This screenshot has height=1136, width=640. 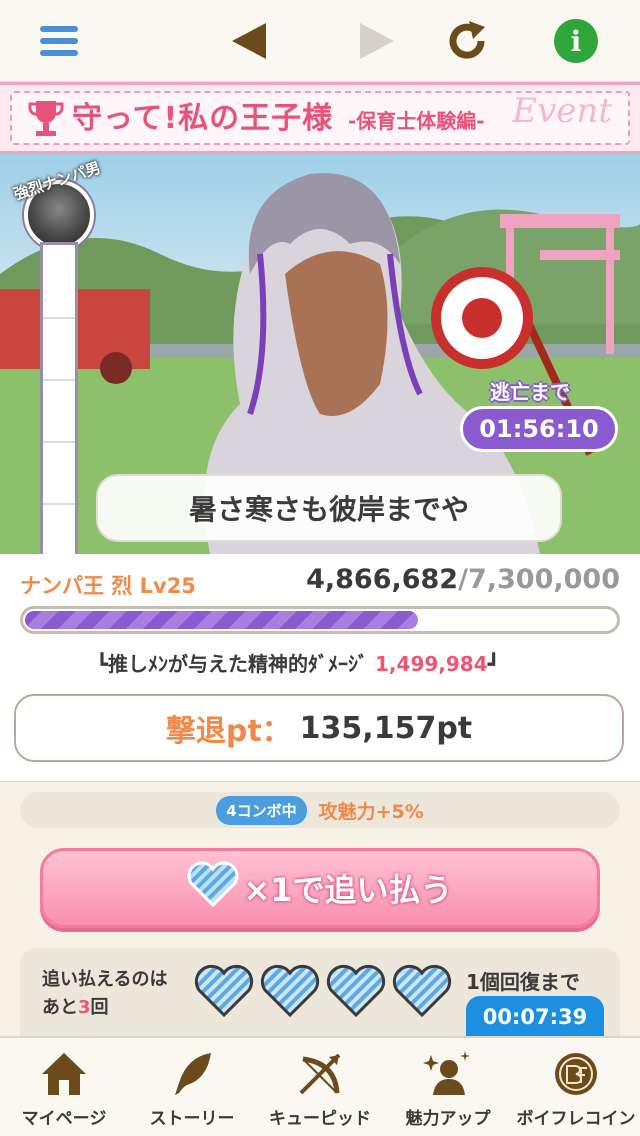 What do you see at coordinates (467, 41) in the screenshot?
I see `reload-icon` at bounding box center [467, 41].